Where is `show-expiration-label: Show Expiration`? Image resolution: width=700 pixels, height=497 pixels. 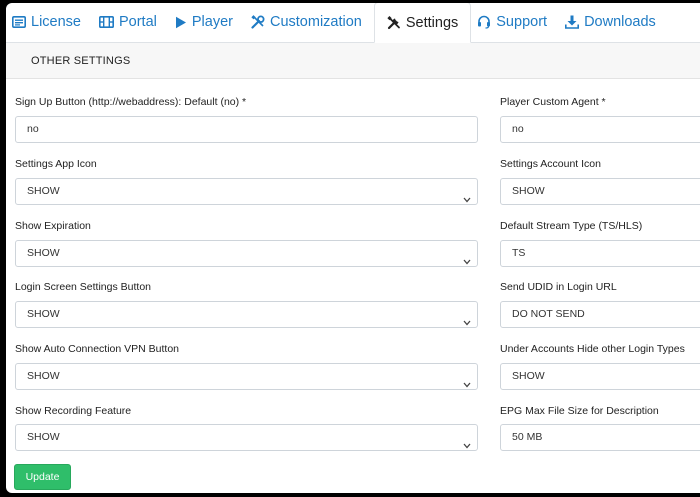
show-expiration-label: Show Expiration is located at coordinates (53, 226).